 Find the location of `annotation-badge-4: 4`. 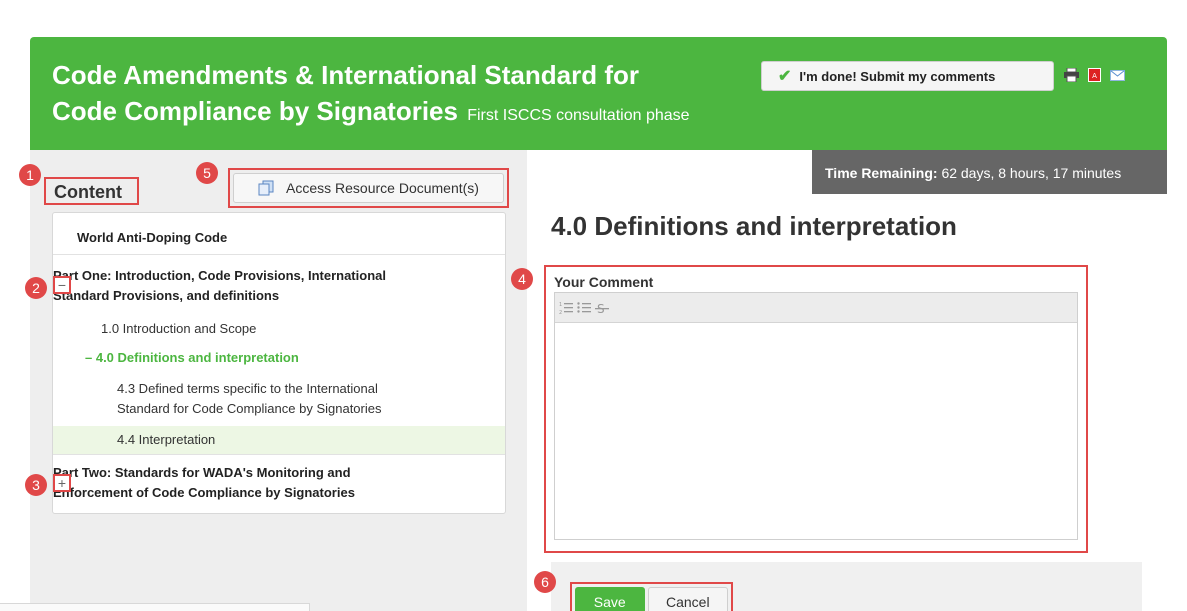

annotation-badge-4: 4 is located at coordinates (522, 279).